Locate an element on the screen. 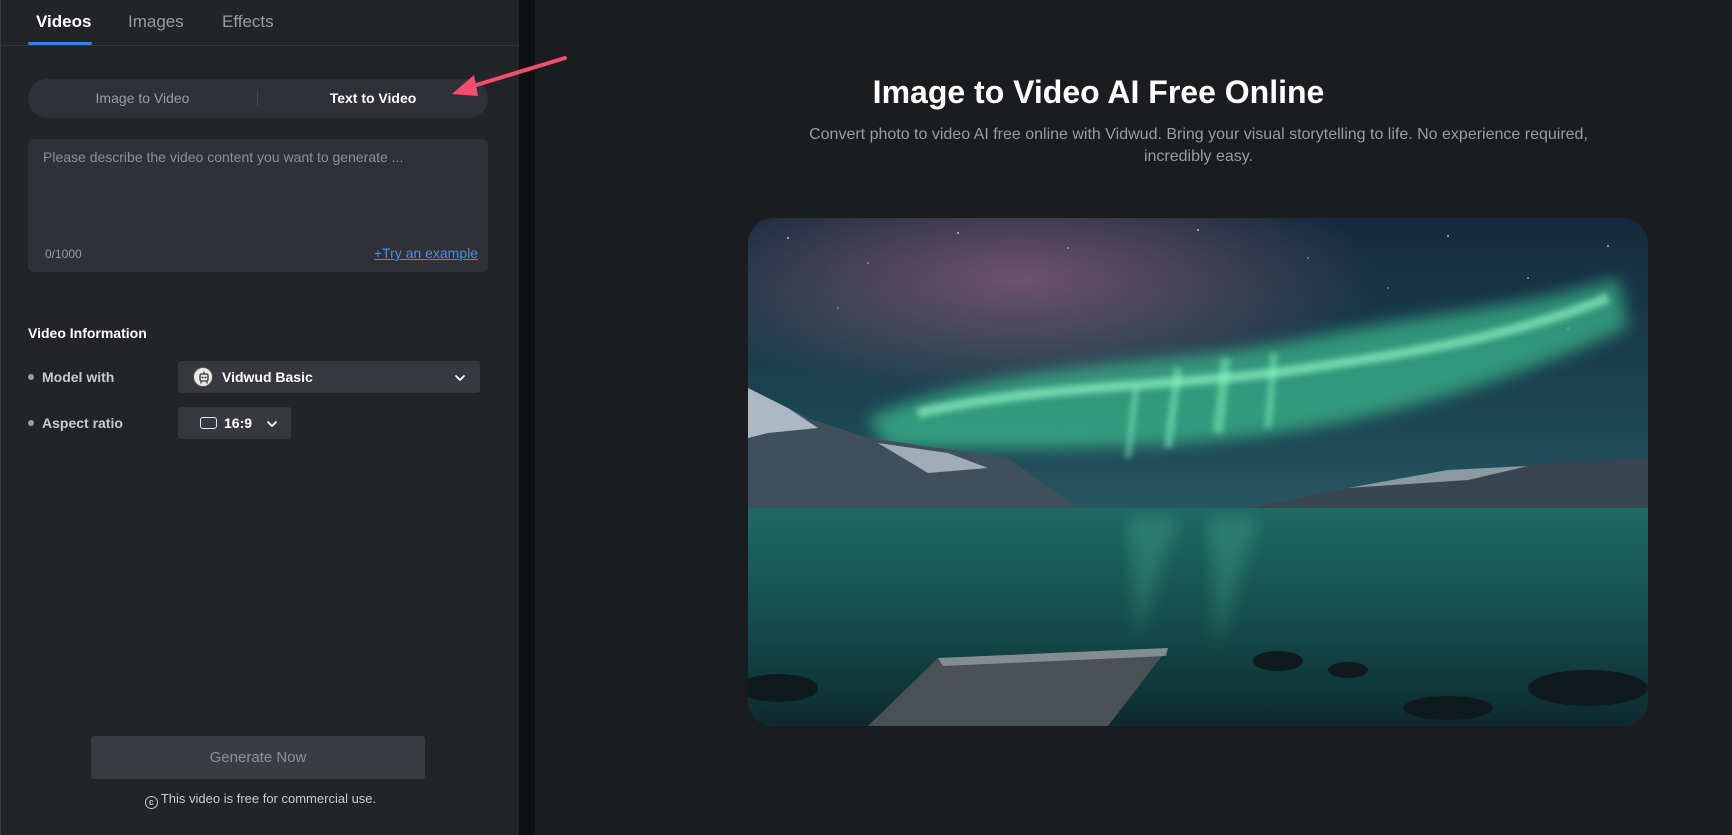  model-row: Model with Vidwud Basic is located at coordinates (263, 377).